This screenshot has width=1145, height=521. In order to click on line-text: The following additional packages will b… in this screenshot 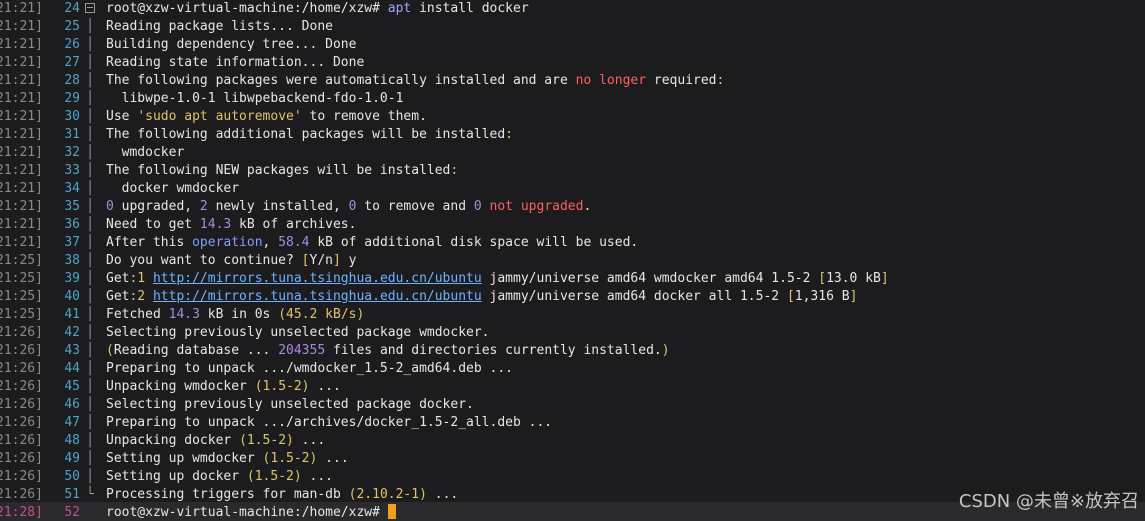, I will do `click(309, 135)`.